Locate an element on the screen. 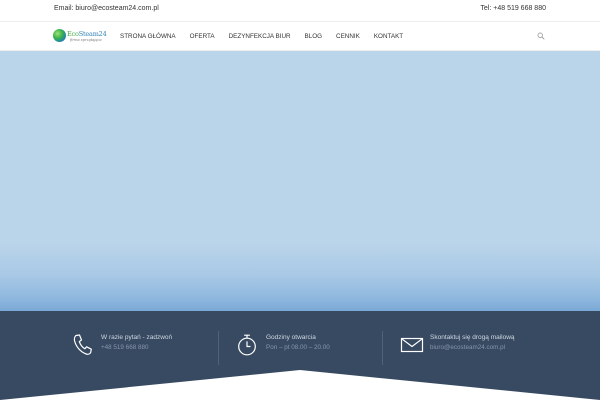 Image resolution: width=600 pixels, height=400 pixels. logo-globe-icon is located at coordinates (59, 35).